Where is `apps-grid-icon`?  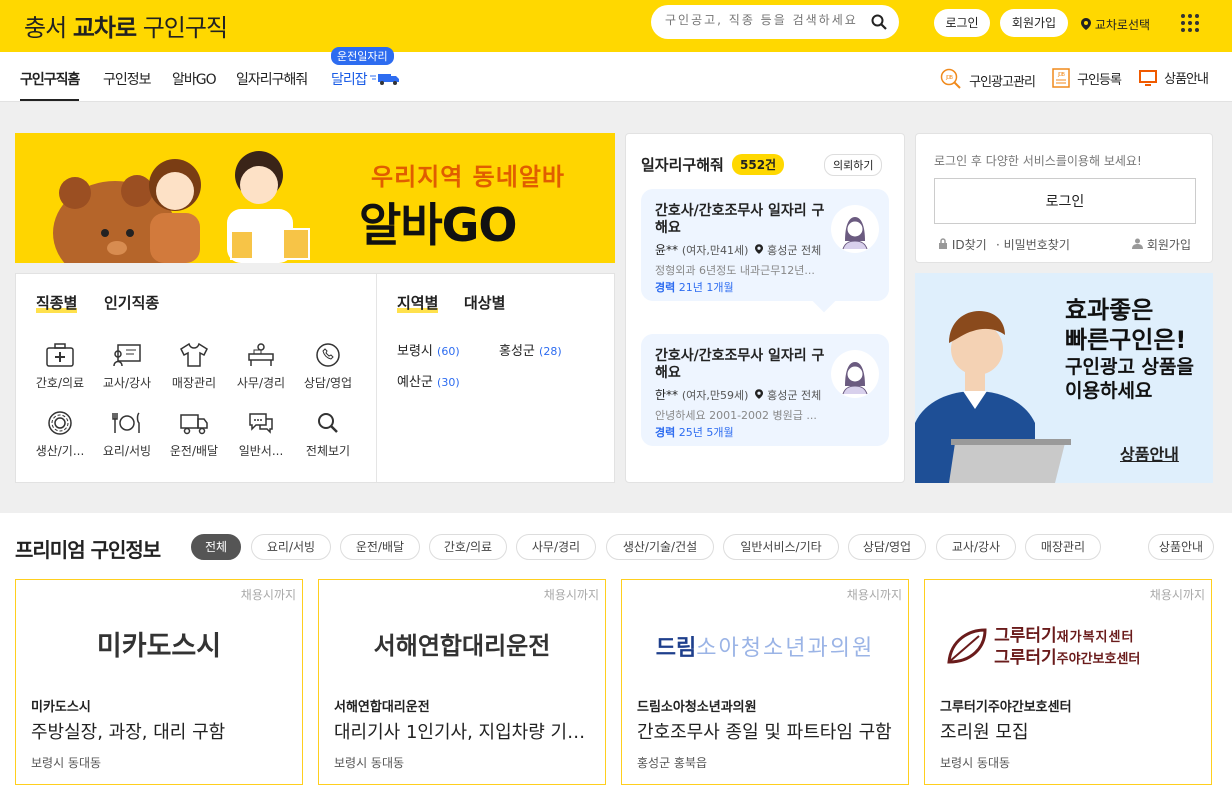
apps-grid-icon is located at coordinates (1190, 23).